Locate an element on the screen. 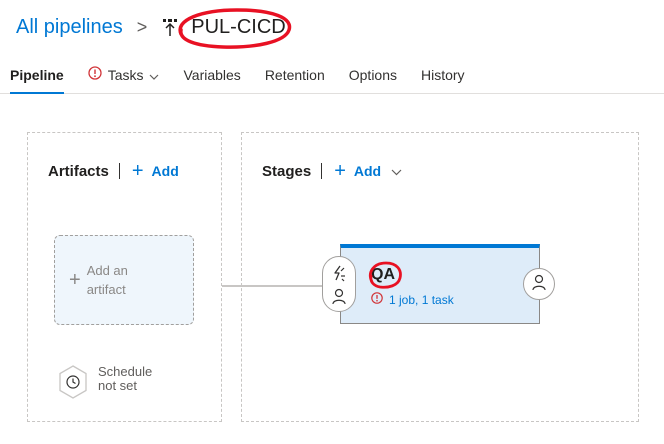  artifacts-title: Artifacts is located at coordinates (78, 171).